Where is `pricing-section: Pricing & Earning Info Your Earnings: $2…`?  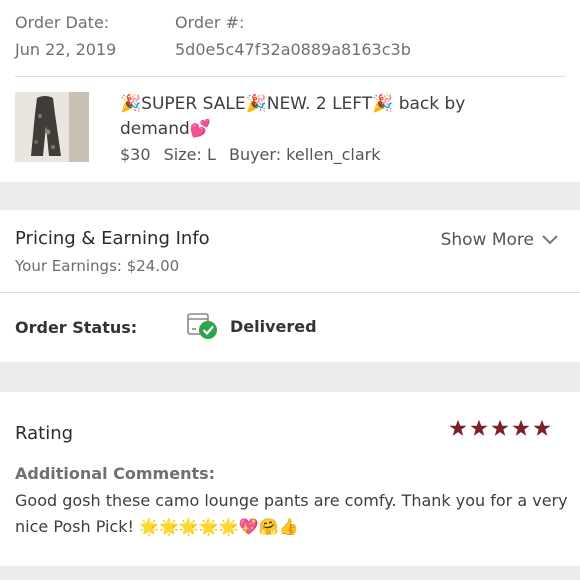 pricing-section: Pricing & Earning Info Your Earnings: $2… is located at coordinates (290, 251).